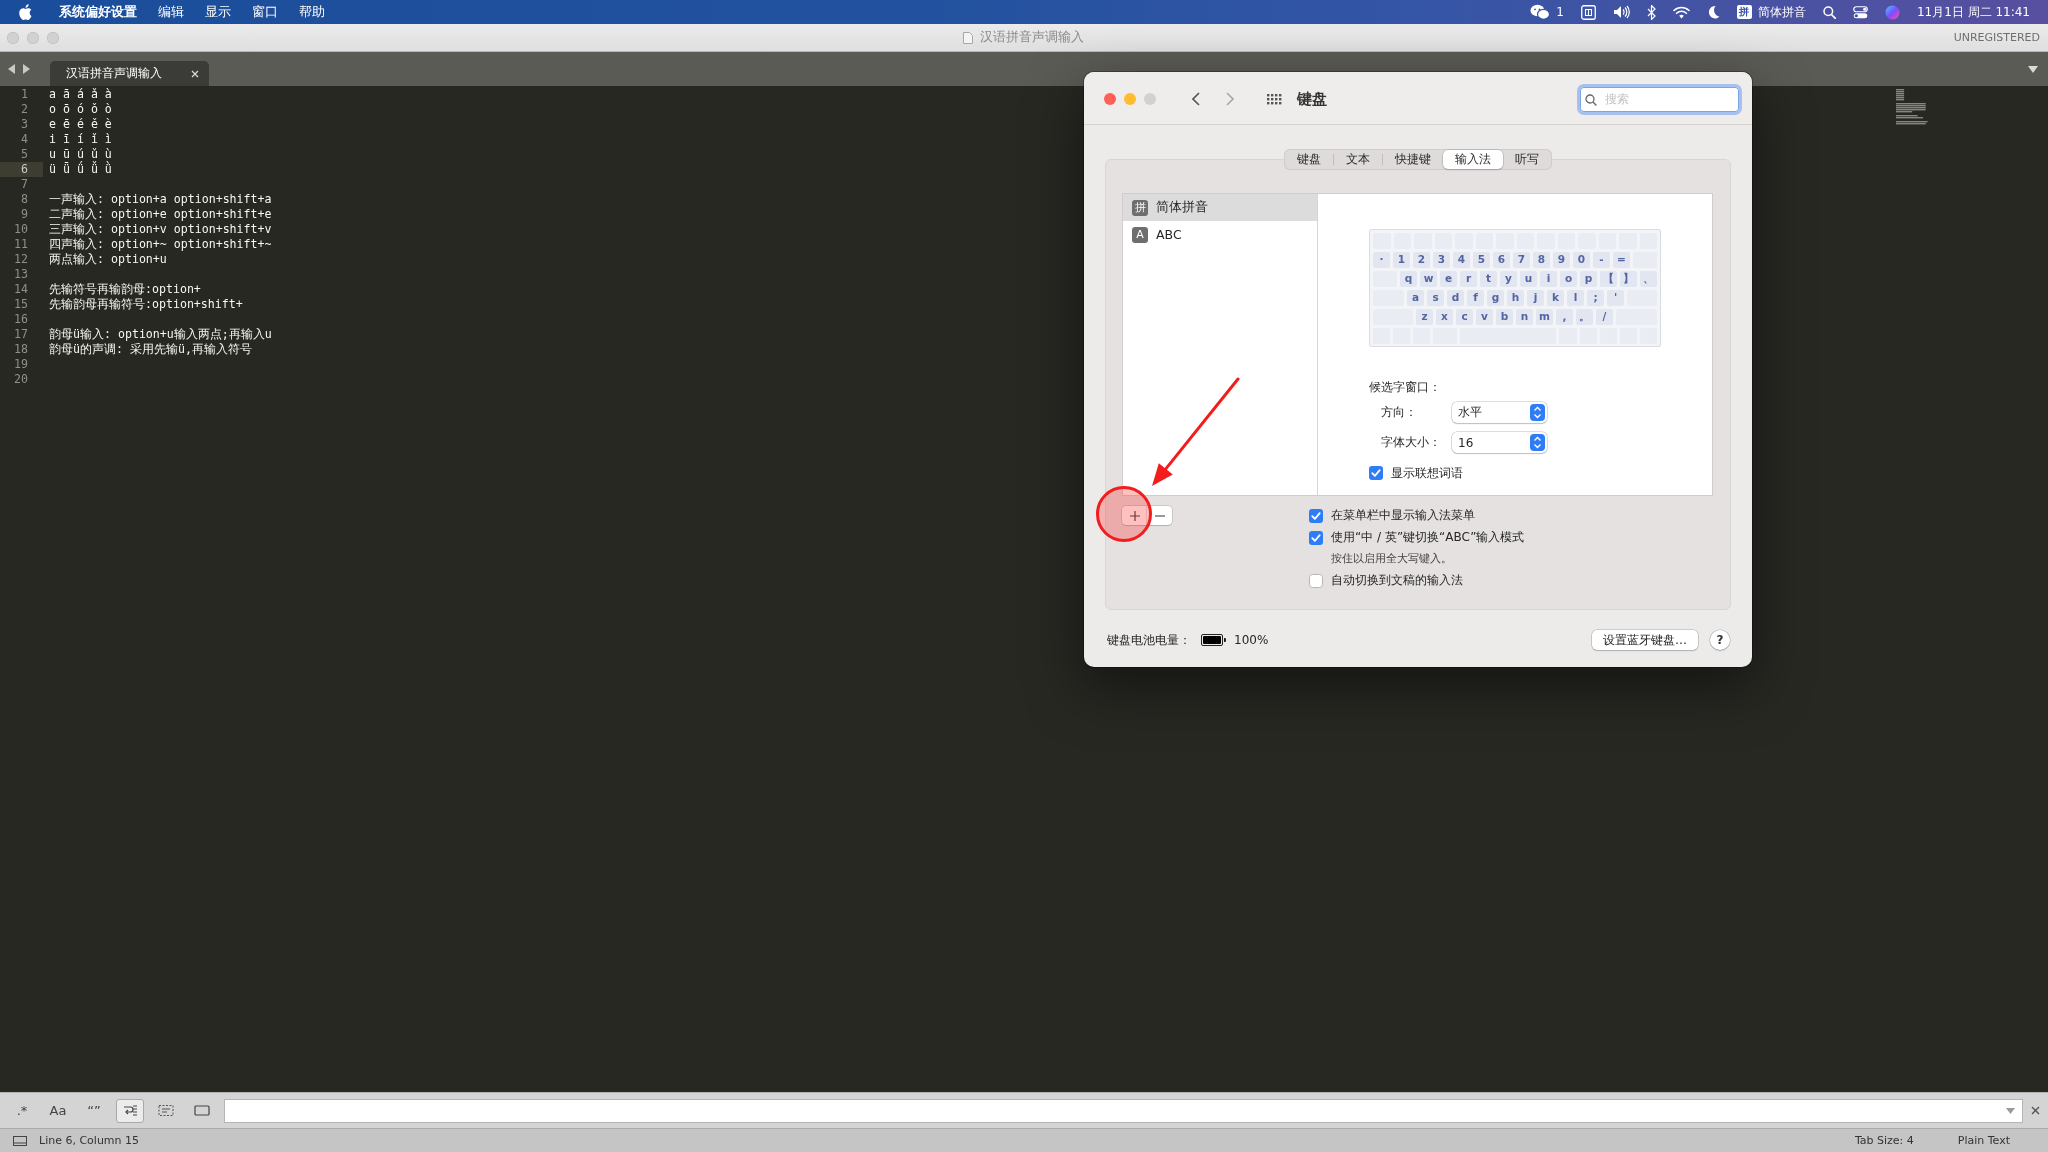 Image resolution: width=2048 pixels, height=1152 pixels. What do you see at coordinates (202, 1110) in the screenshot?
I see `rectangle-icon` at bounding box center [202, 1110].